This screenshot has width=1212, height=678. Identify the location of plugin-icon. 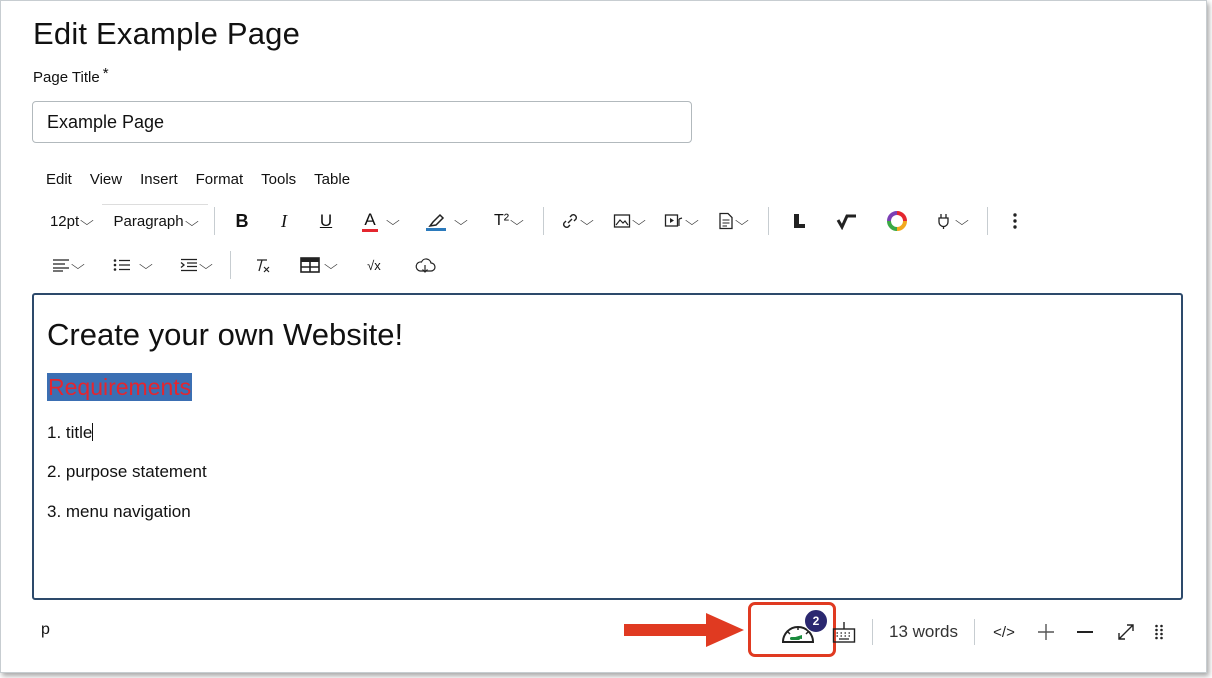
(799, 221).